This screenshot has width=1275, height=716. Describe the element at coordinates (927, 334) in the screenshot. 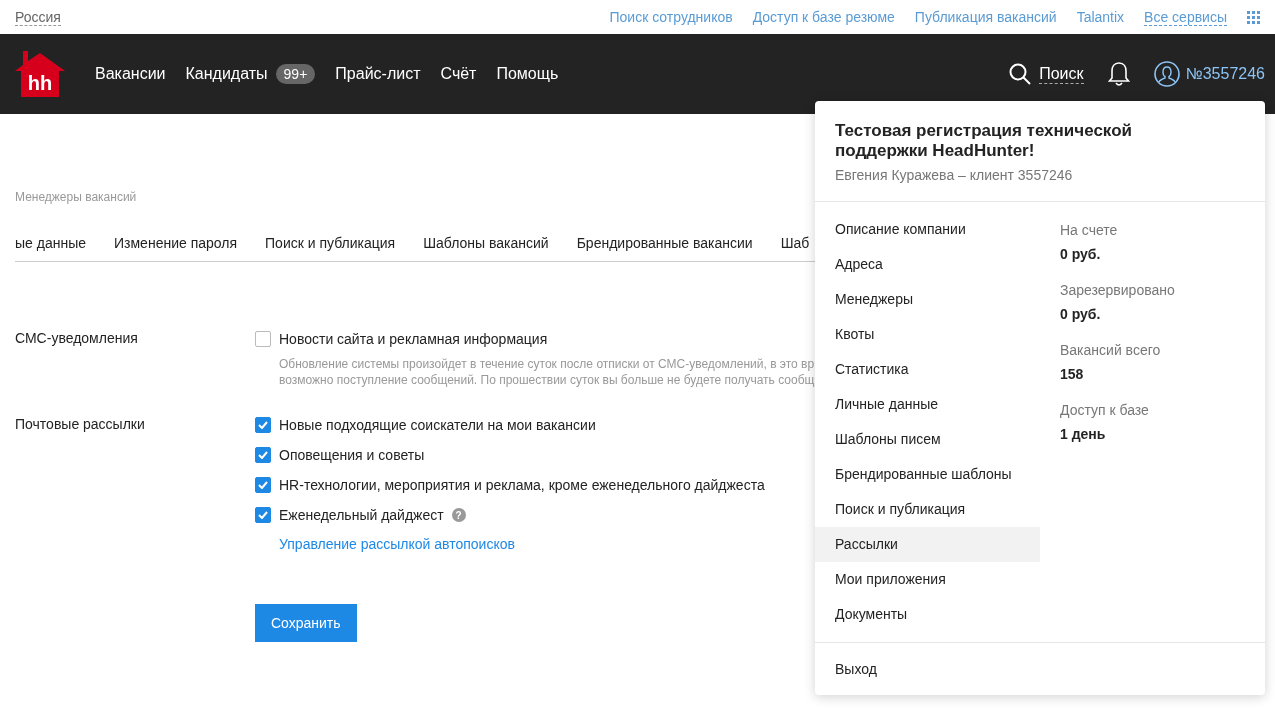

I see `menu-item: Квоты` at that location.